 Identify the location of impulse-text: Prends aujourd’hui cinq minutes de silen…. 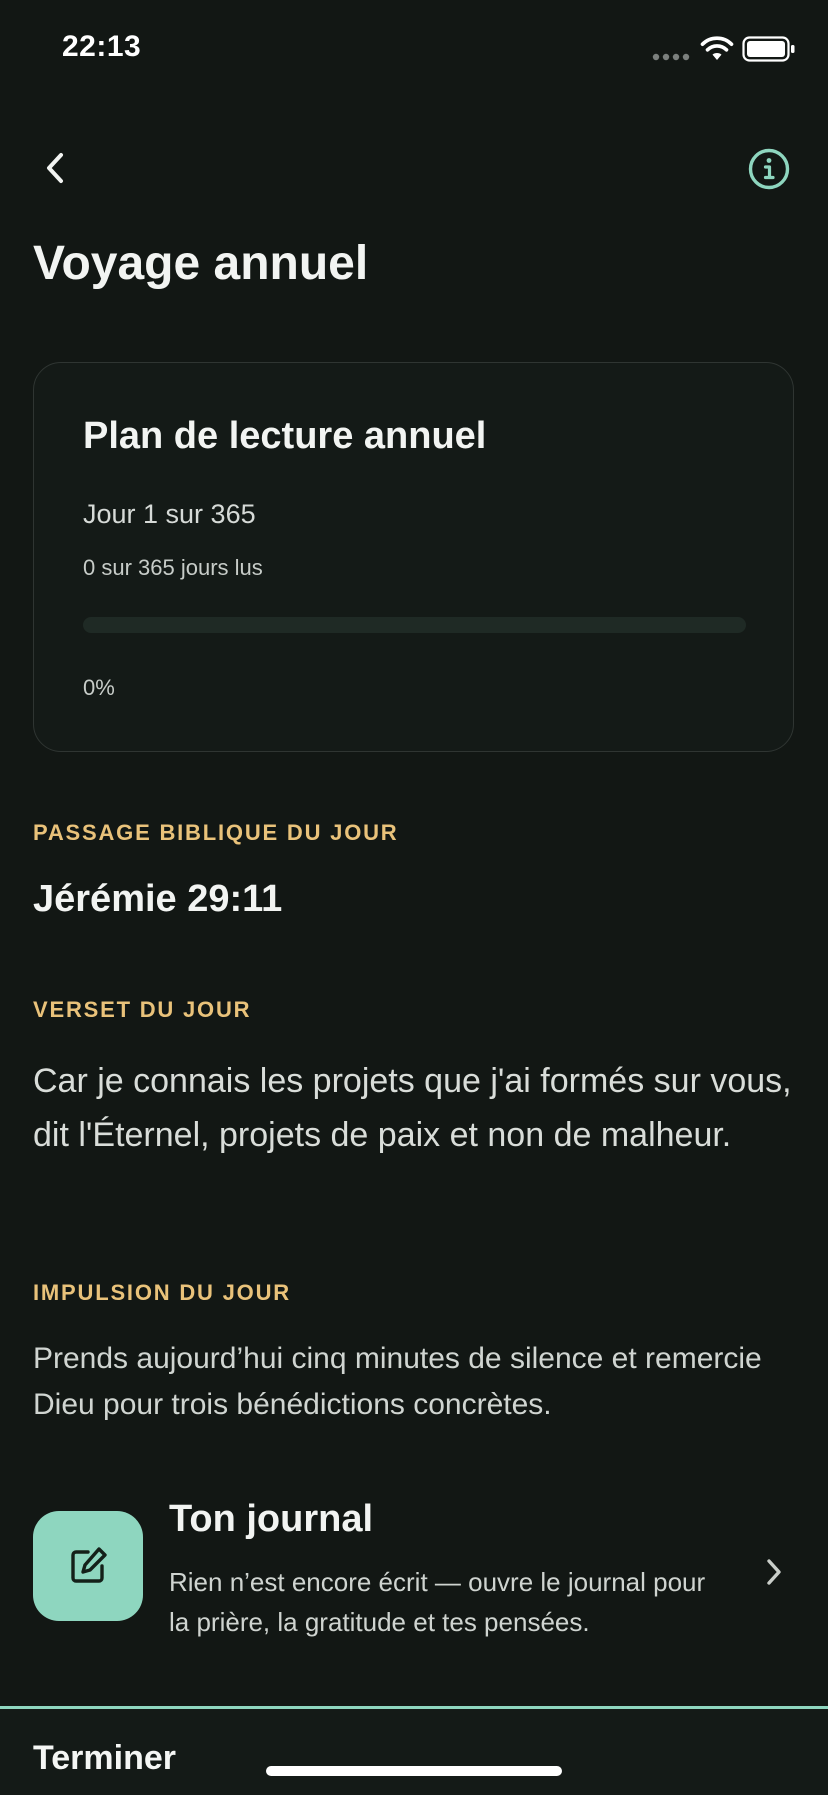
(397, 1381).